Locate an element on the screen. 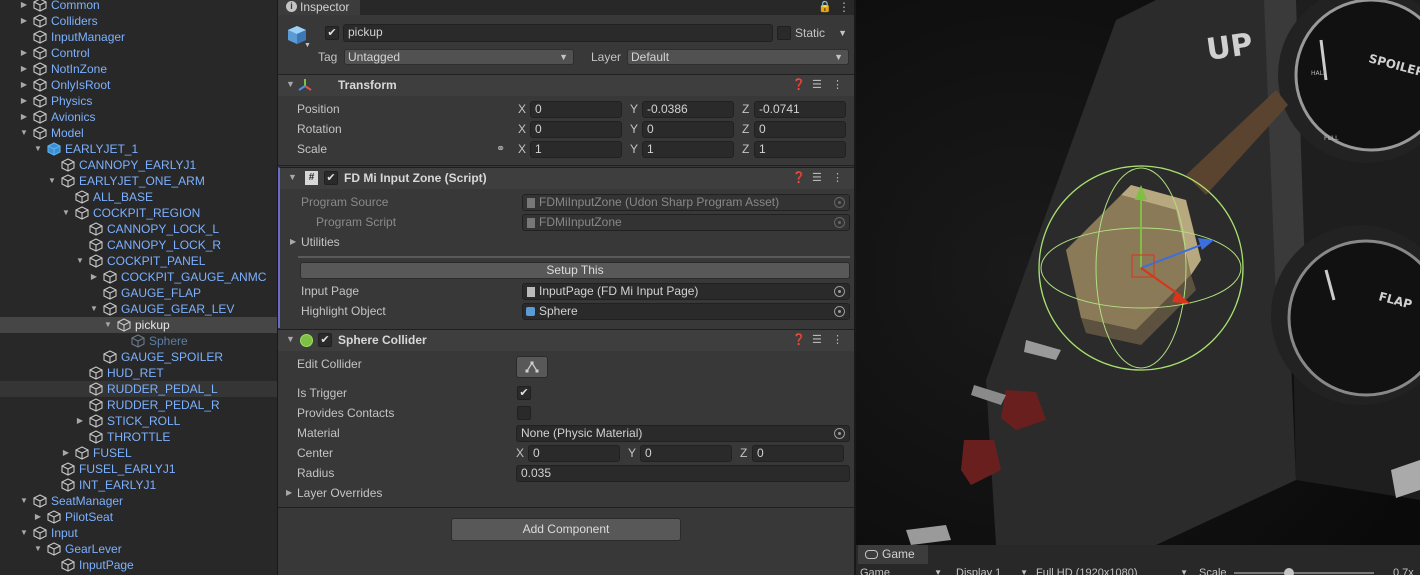 The height and width of the screenshot is (575, 1420). position-z-axis-label: Z is located at coordinates (745, 109).